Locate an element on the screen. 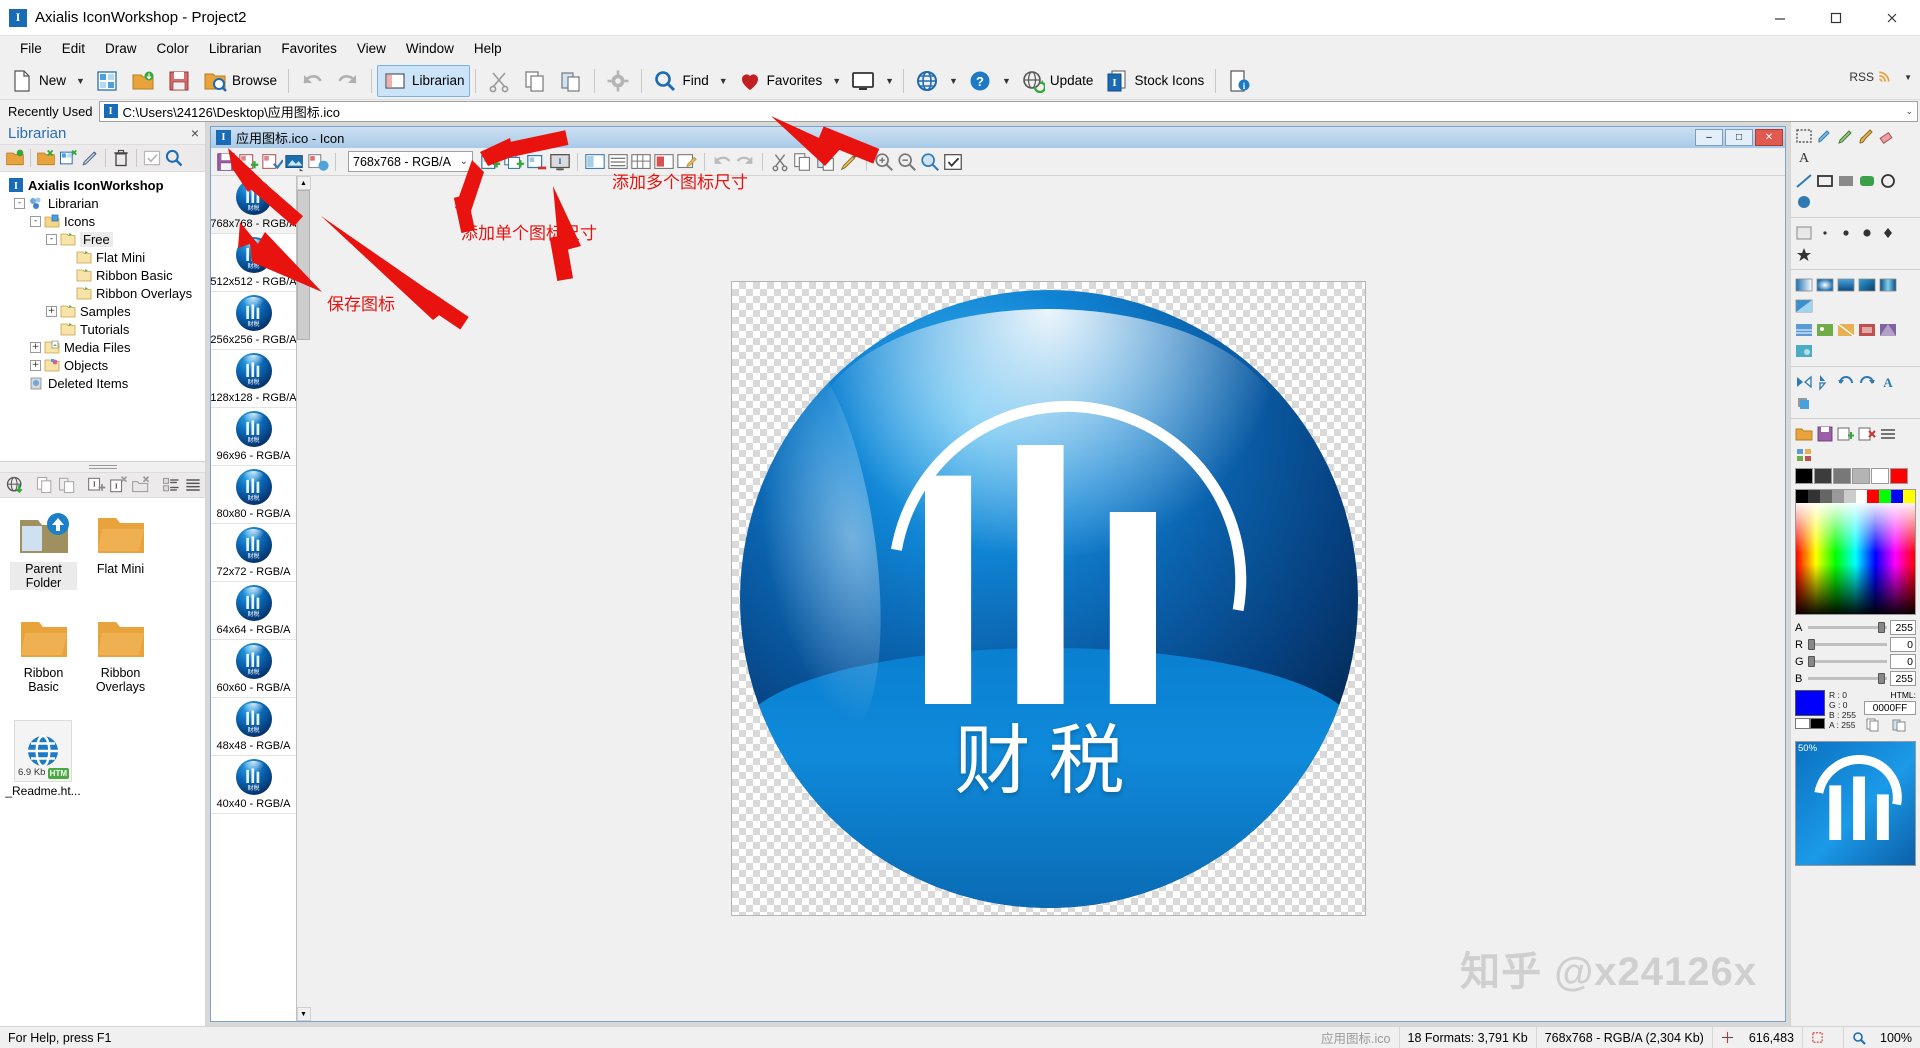 This screenshot has height=1048, width=1920. scrollbar-thumb is located at coordinates (303, 265).